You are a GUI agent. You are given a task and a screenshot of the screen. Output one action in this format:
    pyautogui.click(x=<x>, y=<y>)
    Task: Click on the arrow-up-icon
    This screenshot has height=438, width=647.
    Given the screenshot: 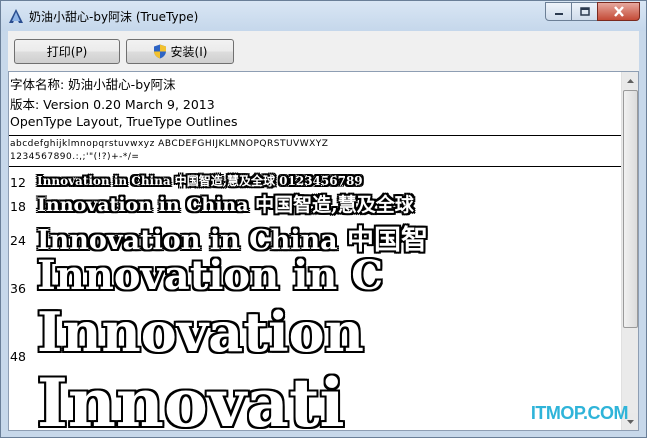 What is the action you would take?
    pyautogui.click(x=630, y=80)
    